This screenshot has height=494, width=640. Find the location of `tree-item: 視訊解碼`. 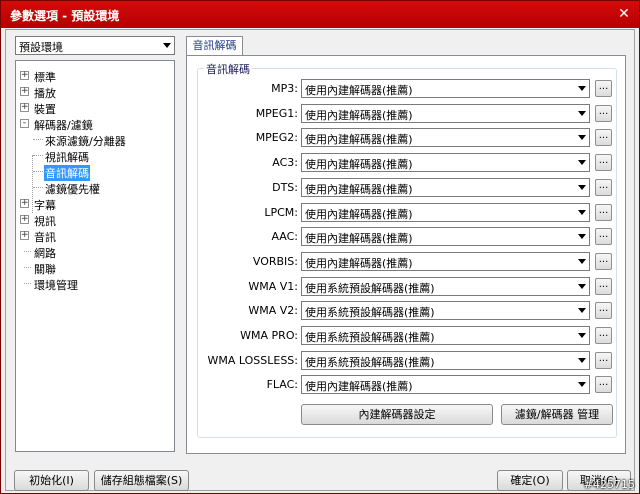

tree-item: 視訊解碼 is located at coordinates (95, 156).